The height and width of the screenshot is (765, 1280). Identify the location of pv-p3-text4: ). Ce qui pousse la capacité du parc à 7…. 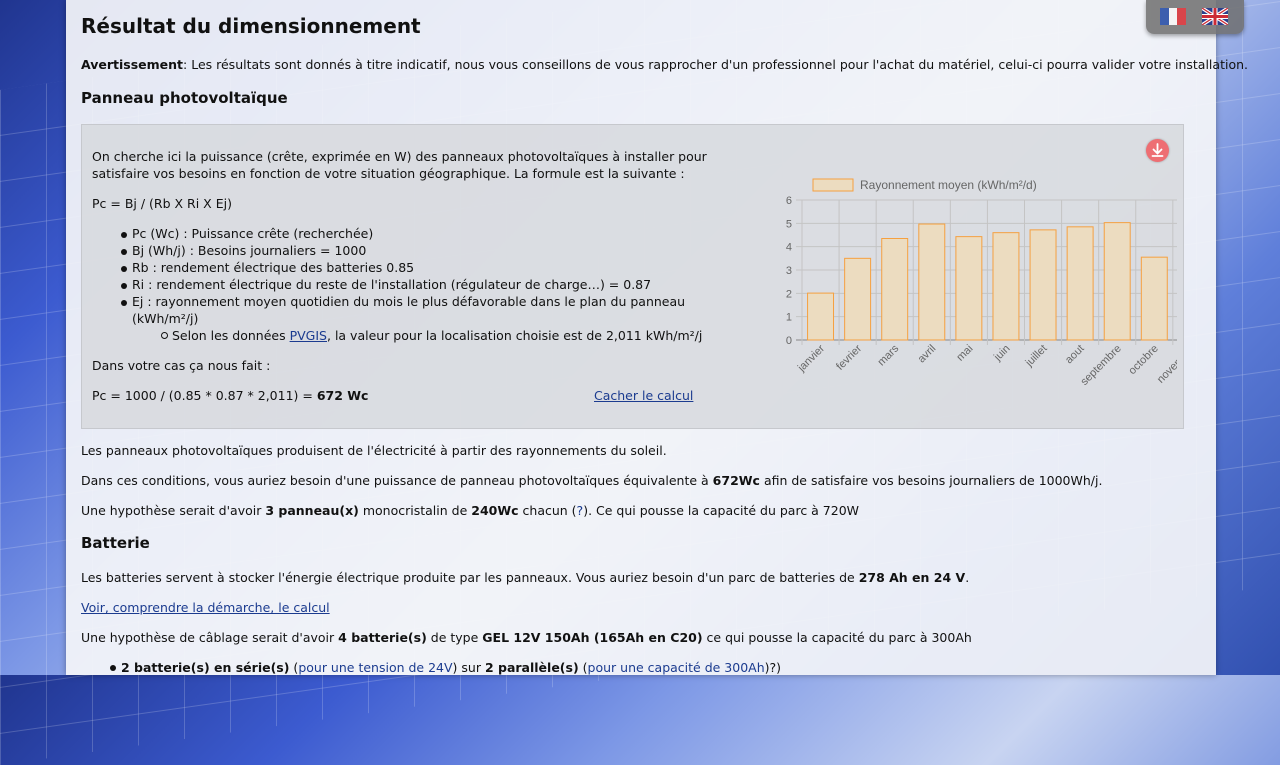
(721, 510).